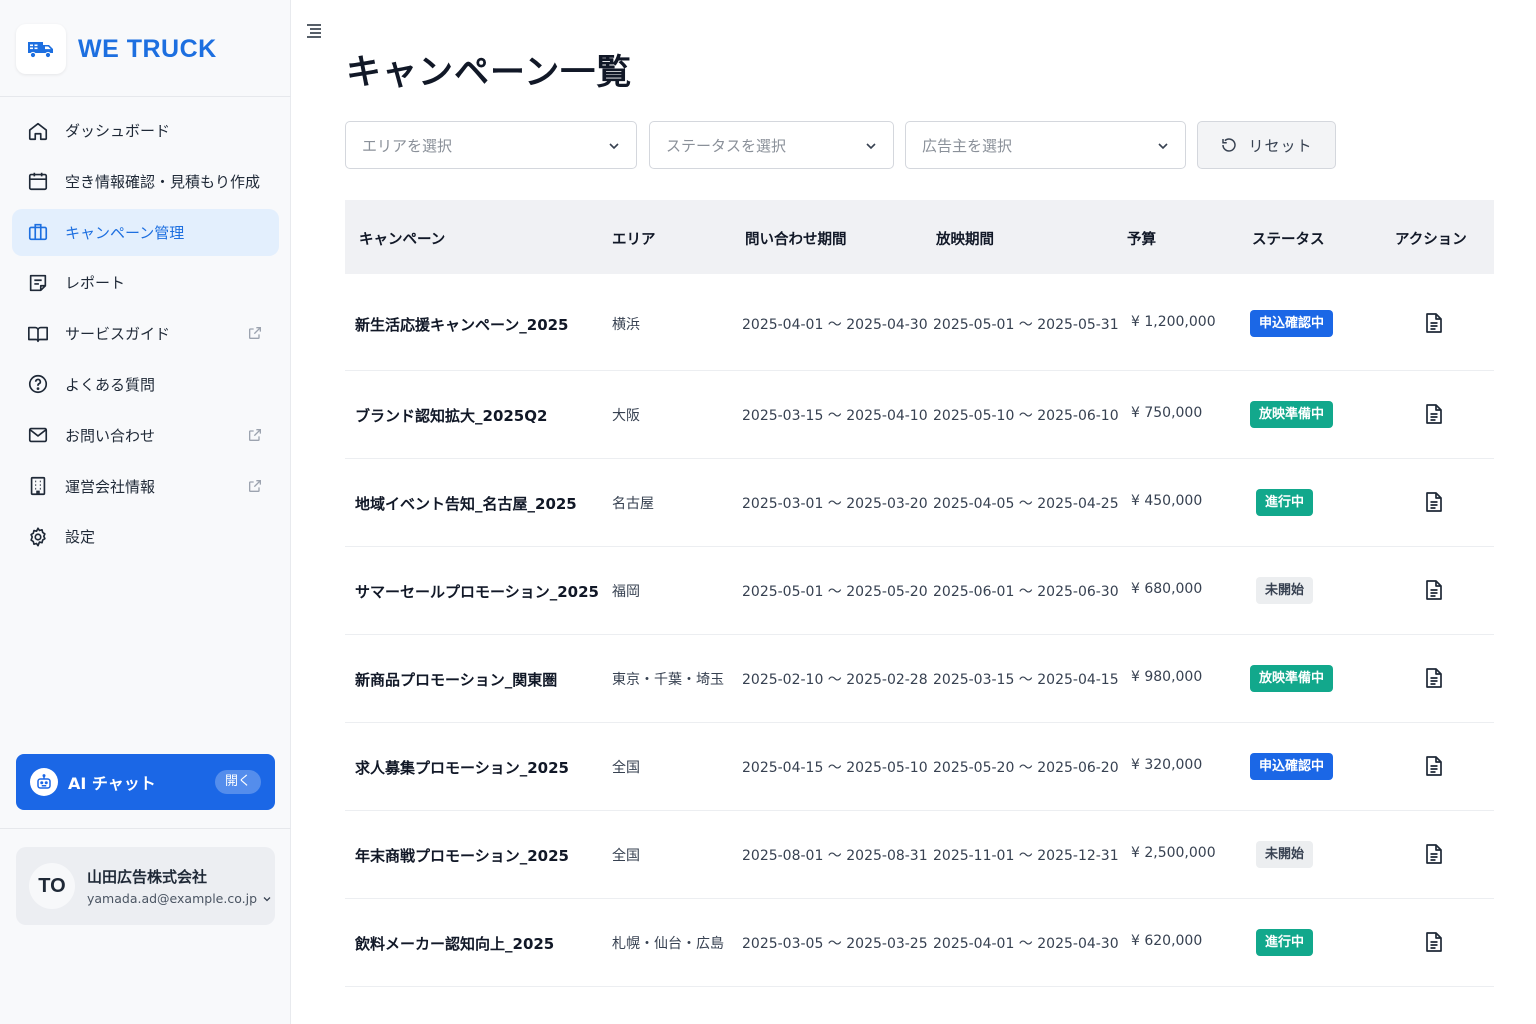  What do you see at coordinates (38, 131) in the screenshot?
I see `home-icon` at bounding box center [38, 131].